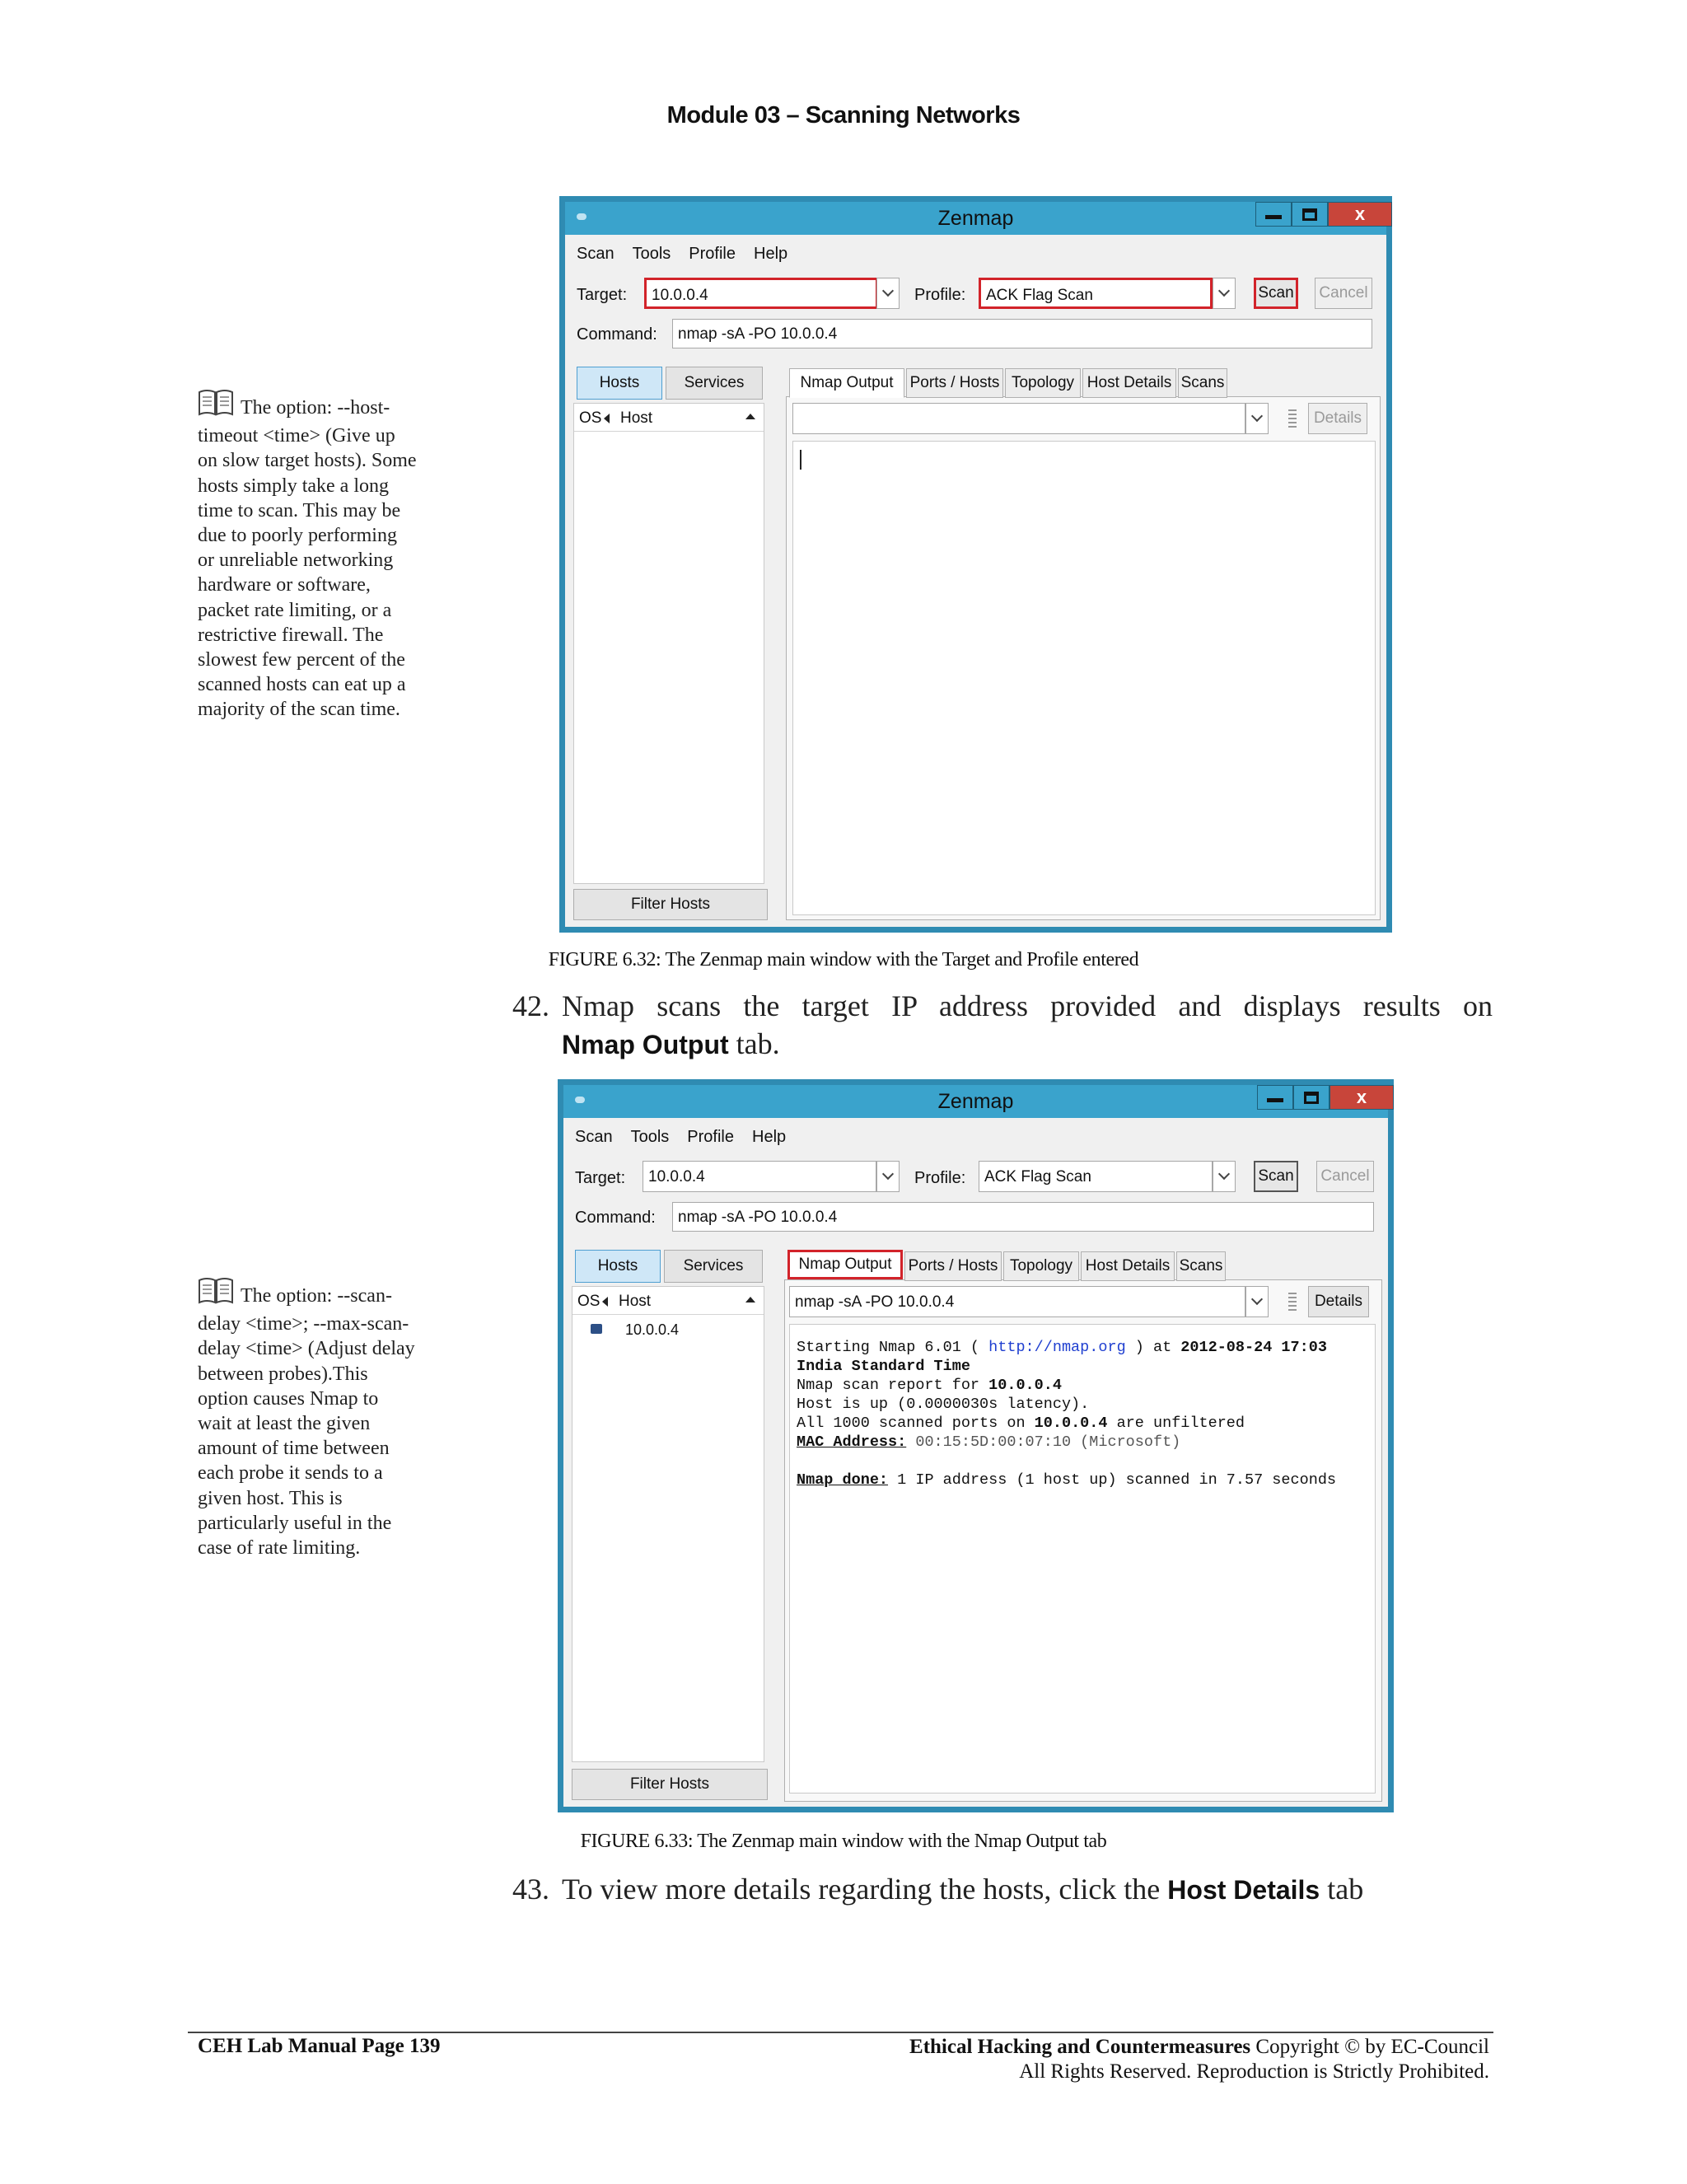 This screenshot has width=1687, height=2184. What do you see at coordinates (1084, 678) in the screenshot?
I see `output-text-area` at bounding box center [1084, 678].